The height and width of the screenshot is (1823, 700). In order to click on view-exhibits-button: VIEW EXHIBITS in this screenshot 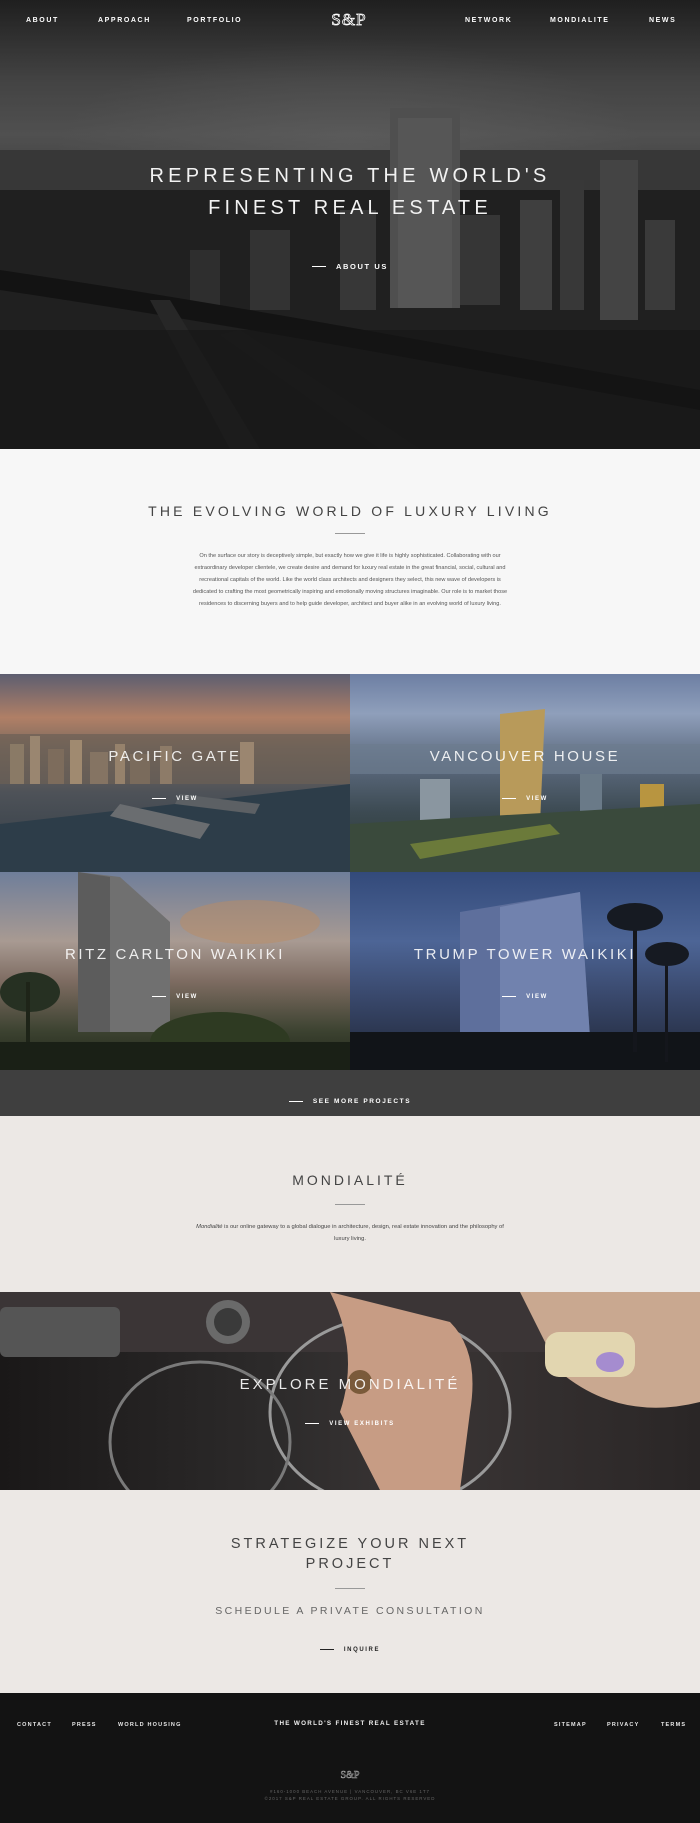, I will do `click(350, 1420)`.